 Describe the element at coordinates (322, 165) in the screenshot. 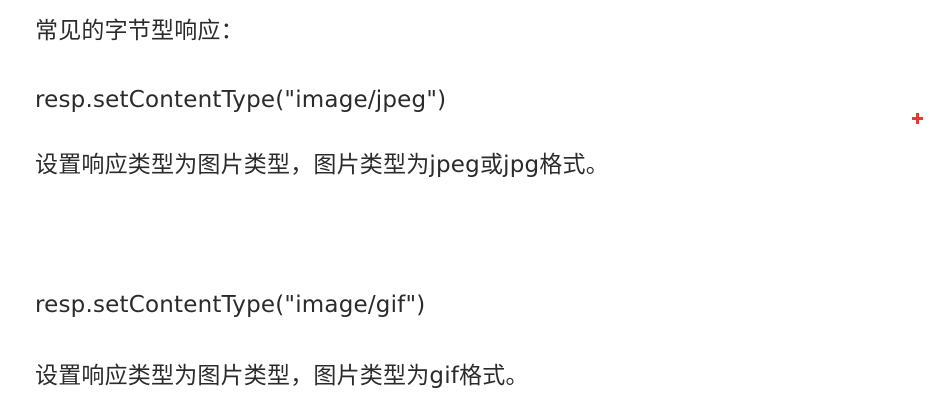

I see `description-jpeg: 设置响应类型为图片类型，图片类型为jpeg或jpg格式。` at that location.